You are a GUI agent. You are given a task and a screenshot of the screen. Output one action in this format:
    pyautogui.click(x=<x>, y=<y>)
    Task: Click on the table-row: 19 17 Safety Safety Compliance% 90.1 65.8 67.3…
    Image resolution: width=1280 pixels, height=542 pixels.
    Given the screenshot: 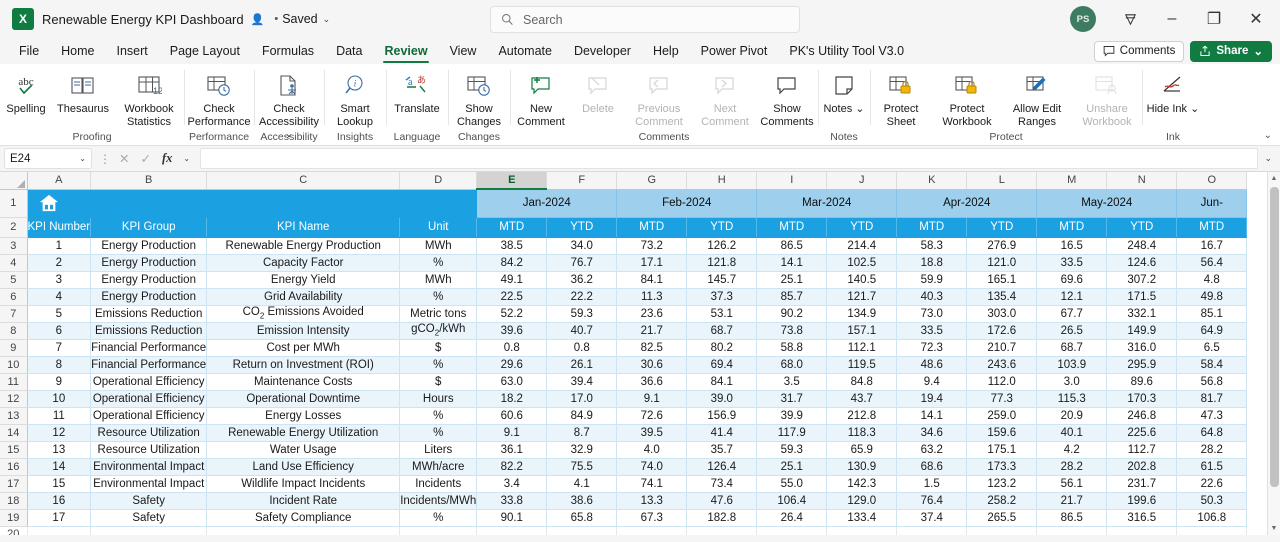 What is the action you would take?
    pyautogui.click(x=624, y=518)
    